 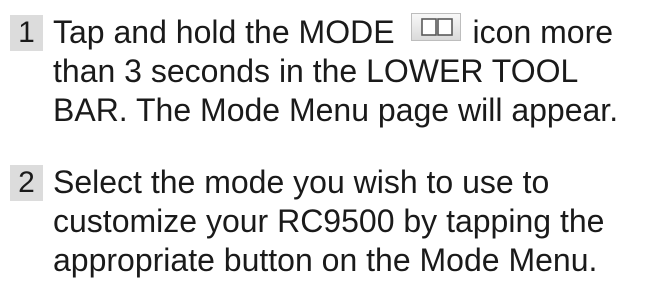 I want to click on step-1-line-3: BAR. The Mode Menu page will appear., so click(x=336, y=110).